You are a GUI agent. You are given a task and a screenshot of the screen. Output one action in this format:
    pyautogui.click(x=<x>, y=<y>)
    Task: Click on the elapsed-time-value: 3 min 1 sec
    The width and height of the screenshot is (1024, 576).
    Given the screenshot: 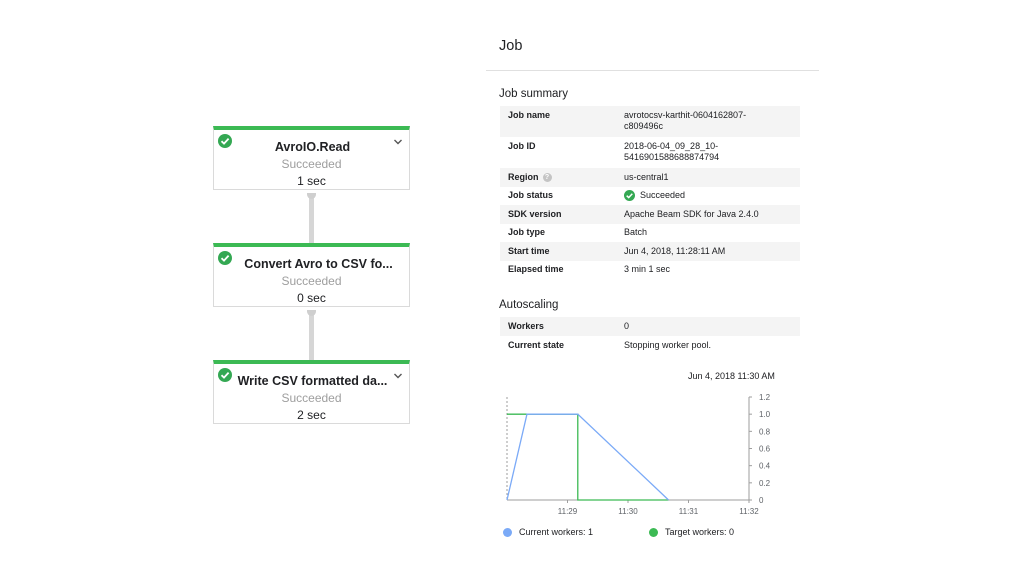 What is the action you would take?
    pyautogui.click(x=647, y=269)
    